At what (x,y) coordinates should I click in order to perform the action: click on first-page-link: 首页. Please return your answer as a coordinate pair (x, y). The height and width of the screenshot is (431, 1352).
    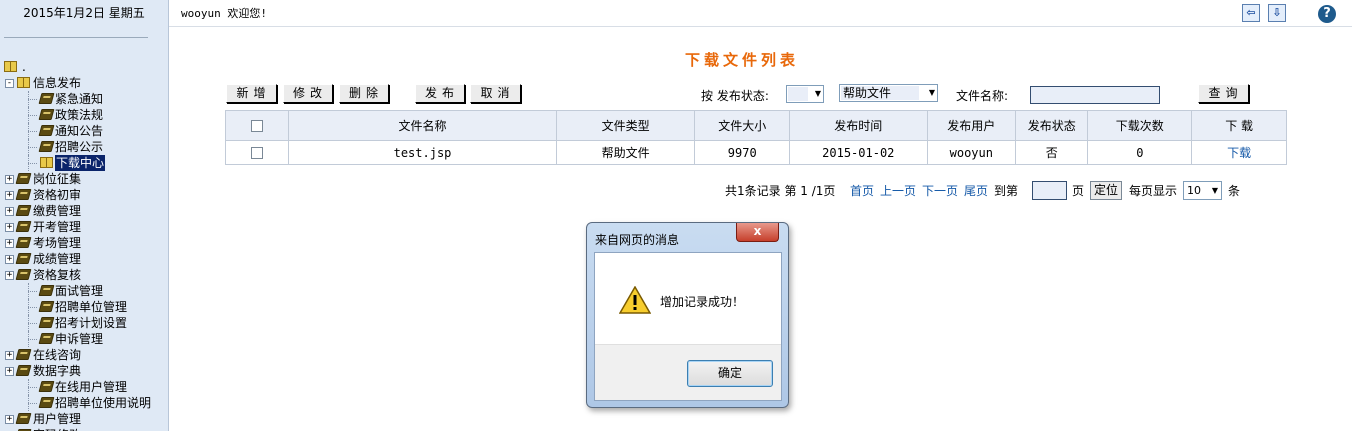
    Looking at the image, I should click on (862, 191).